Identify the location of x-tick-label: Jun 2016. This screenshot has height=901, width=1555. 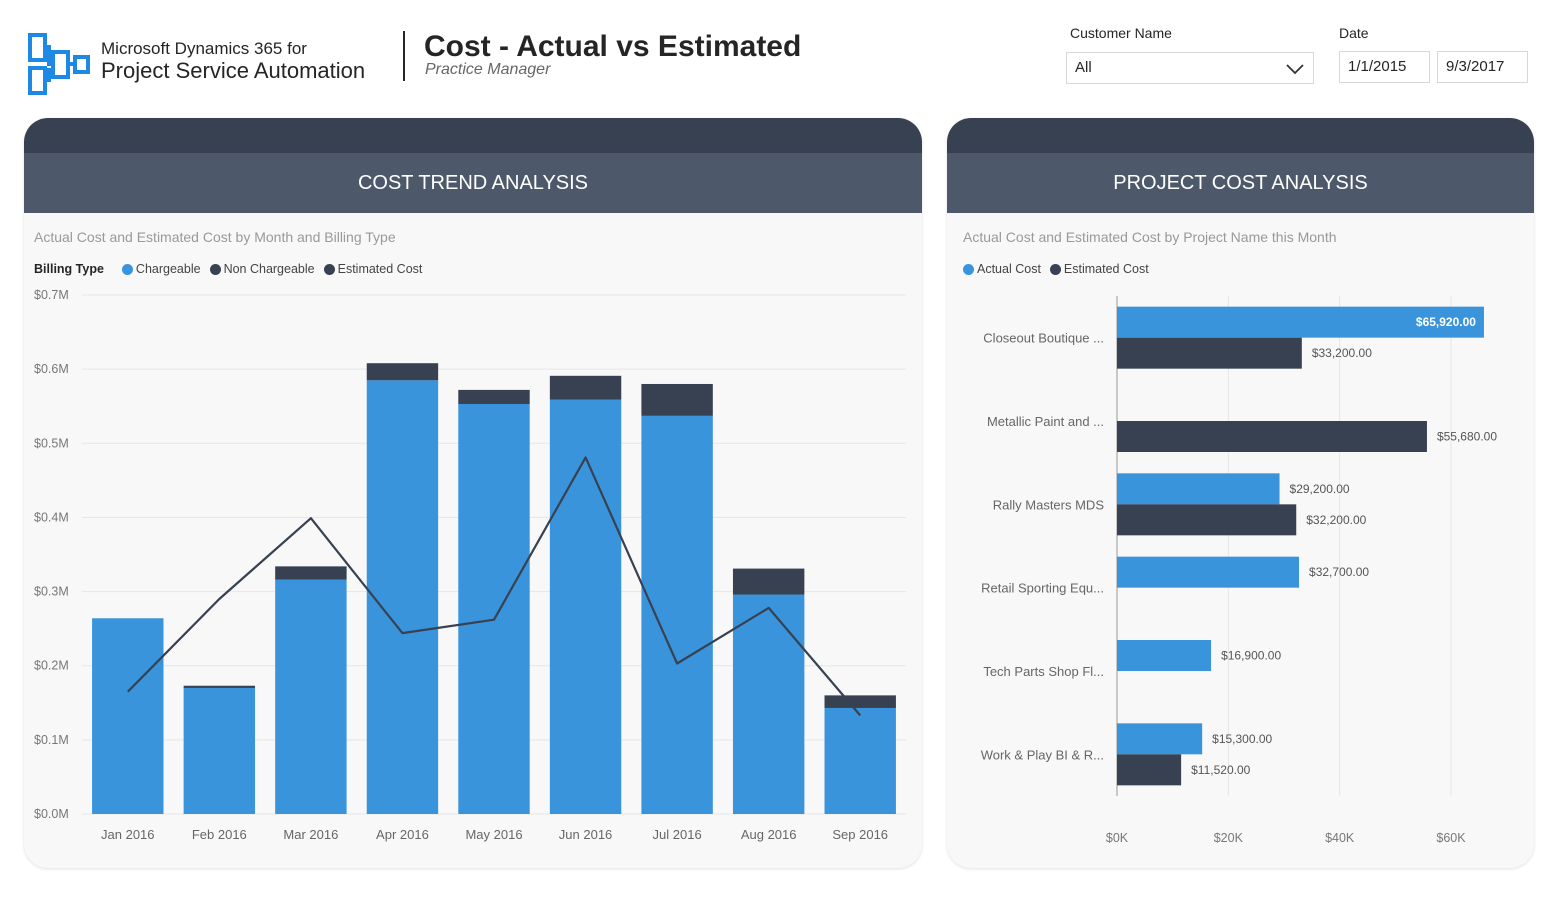
(586, 834).